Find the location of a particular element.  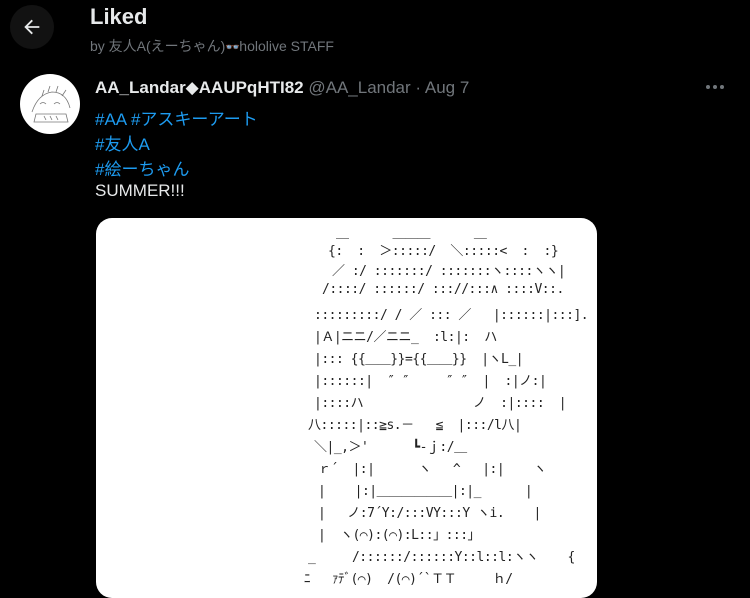

arrow-left-icon is located at coordinates (32, 27).